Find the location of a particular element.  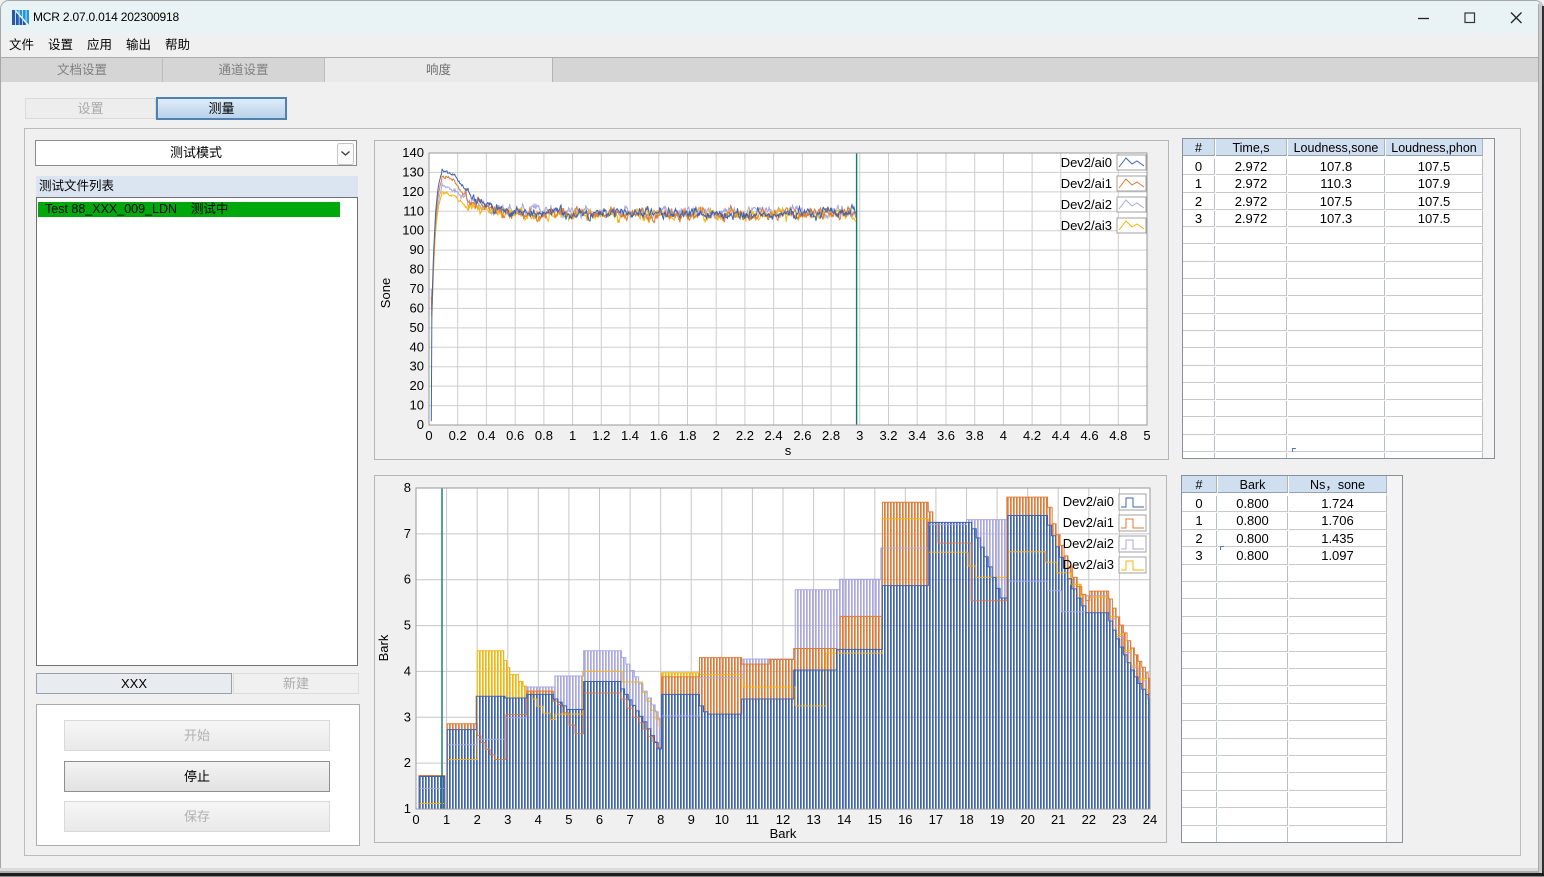

svg-text: 4.8 is located at coordinates (1118, 435).